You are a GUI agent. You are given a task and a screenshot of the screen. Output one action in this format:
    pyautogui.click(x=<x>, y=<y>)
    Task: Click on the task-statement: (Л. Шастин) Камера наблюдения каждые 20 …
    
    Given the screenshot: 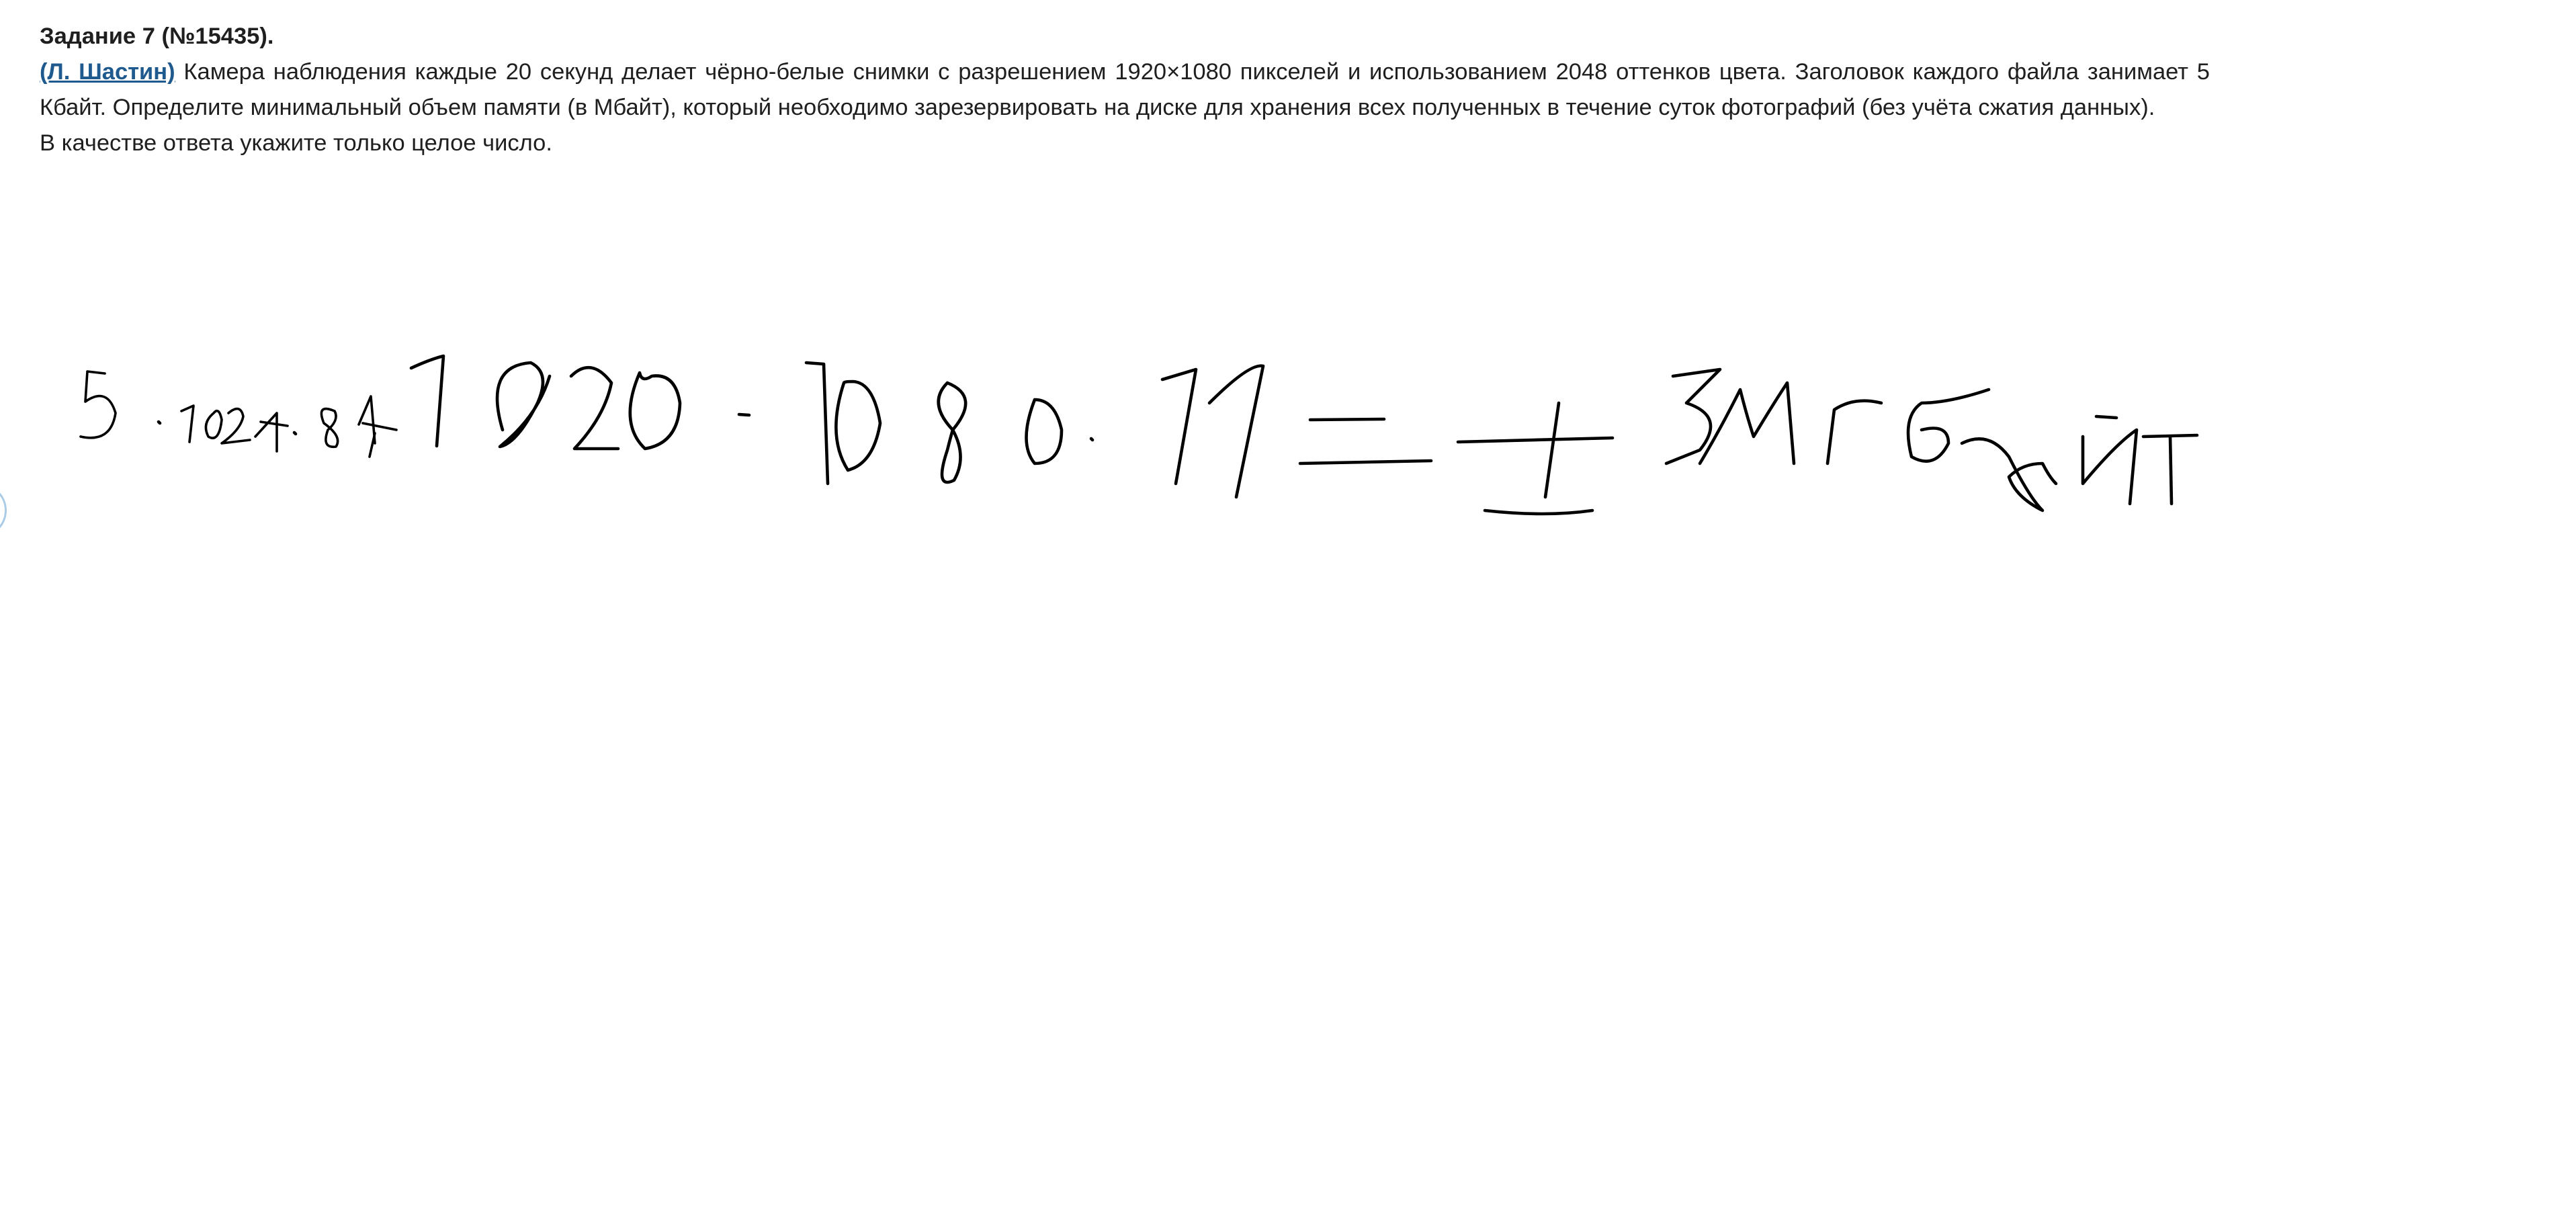 What is the action you would take?
    pyautogui.click(x=1125, y=90)
    